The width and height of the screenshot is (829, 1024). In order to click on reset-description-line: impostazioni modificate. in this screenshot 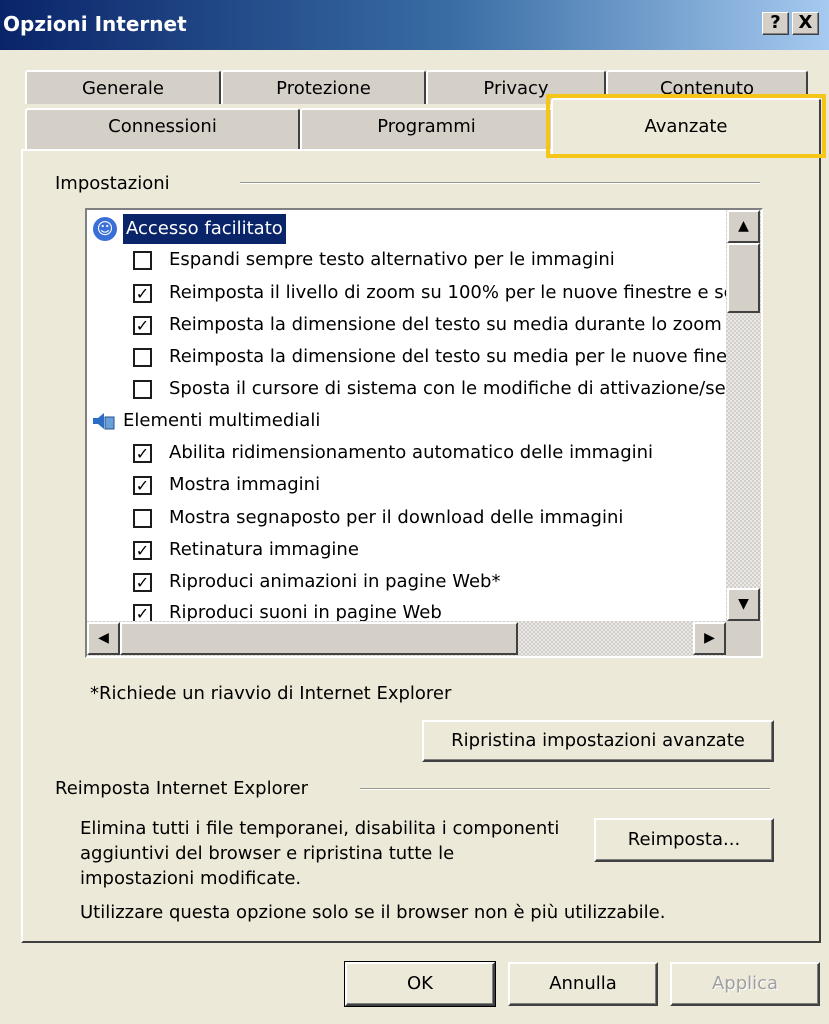, I will do `click(191, 878)`.